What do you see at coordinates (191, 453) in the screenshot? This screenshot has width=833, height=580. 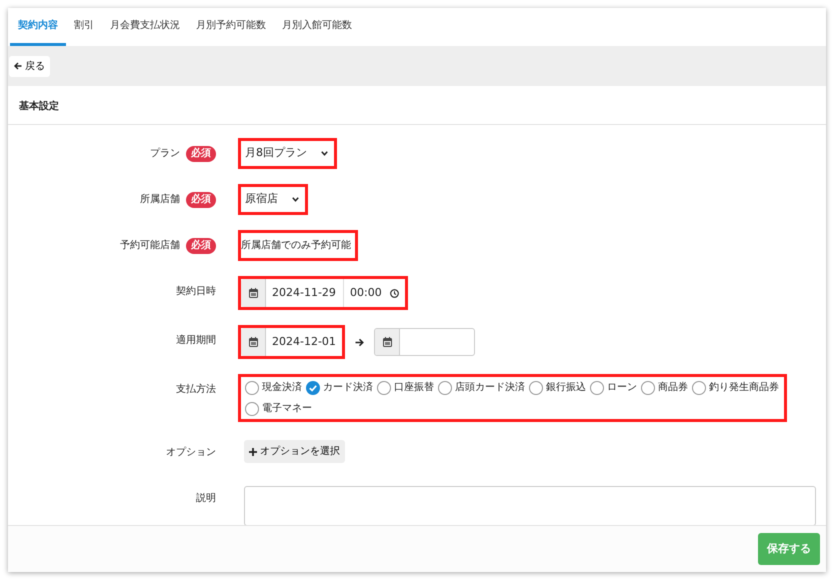 I see `field-label: オプション` at bounding box center [191, 453].